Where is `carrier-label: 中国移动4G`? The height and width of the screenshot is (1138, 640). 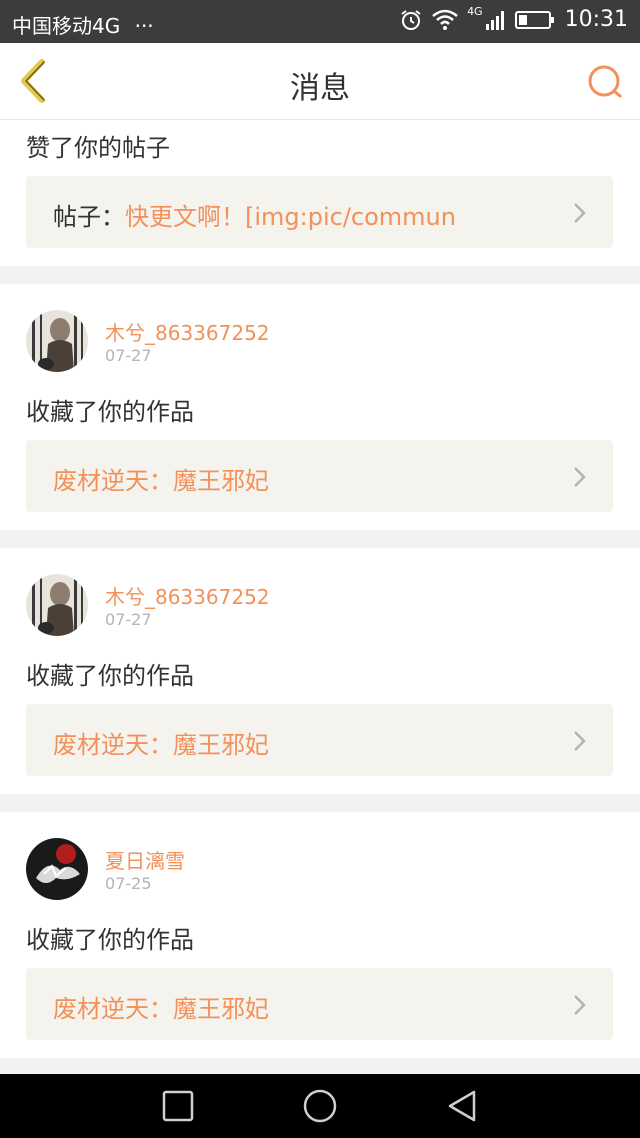
carrier-label: 中国移动4G is located at coordinates (66, 26).